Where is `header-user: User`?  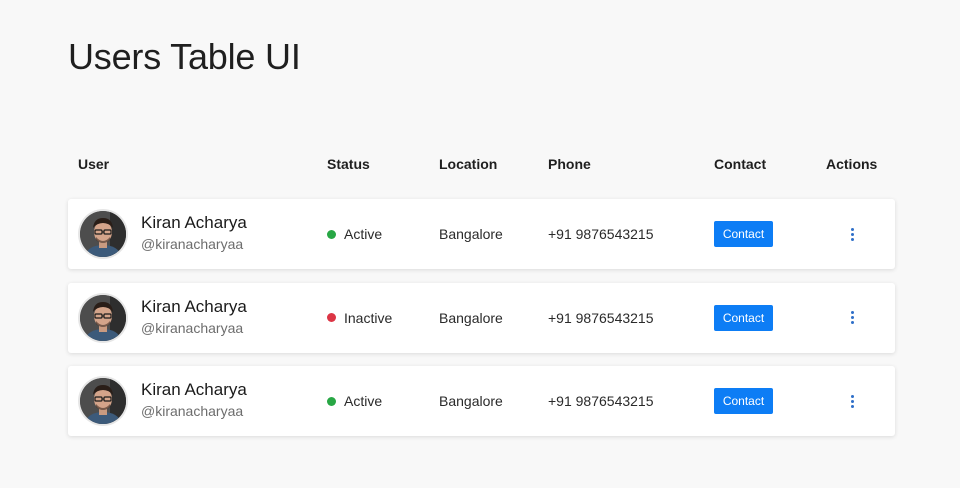 header-user: User is located at coordinates (94, 164).